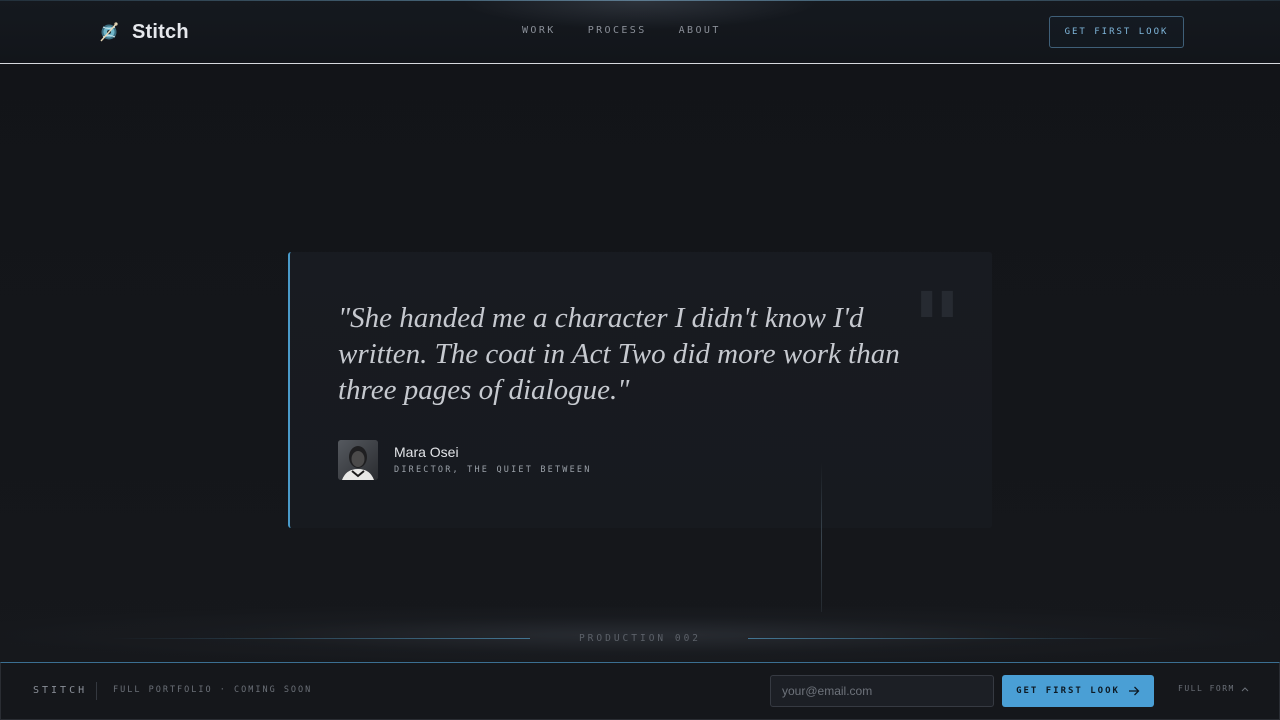  I want to click on brand-name: Stitch, so click(160, 31).